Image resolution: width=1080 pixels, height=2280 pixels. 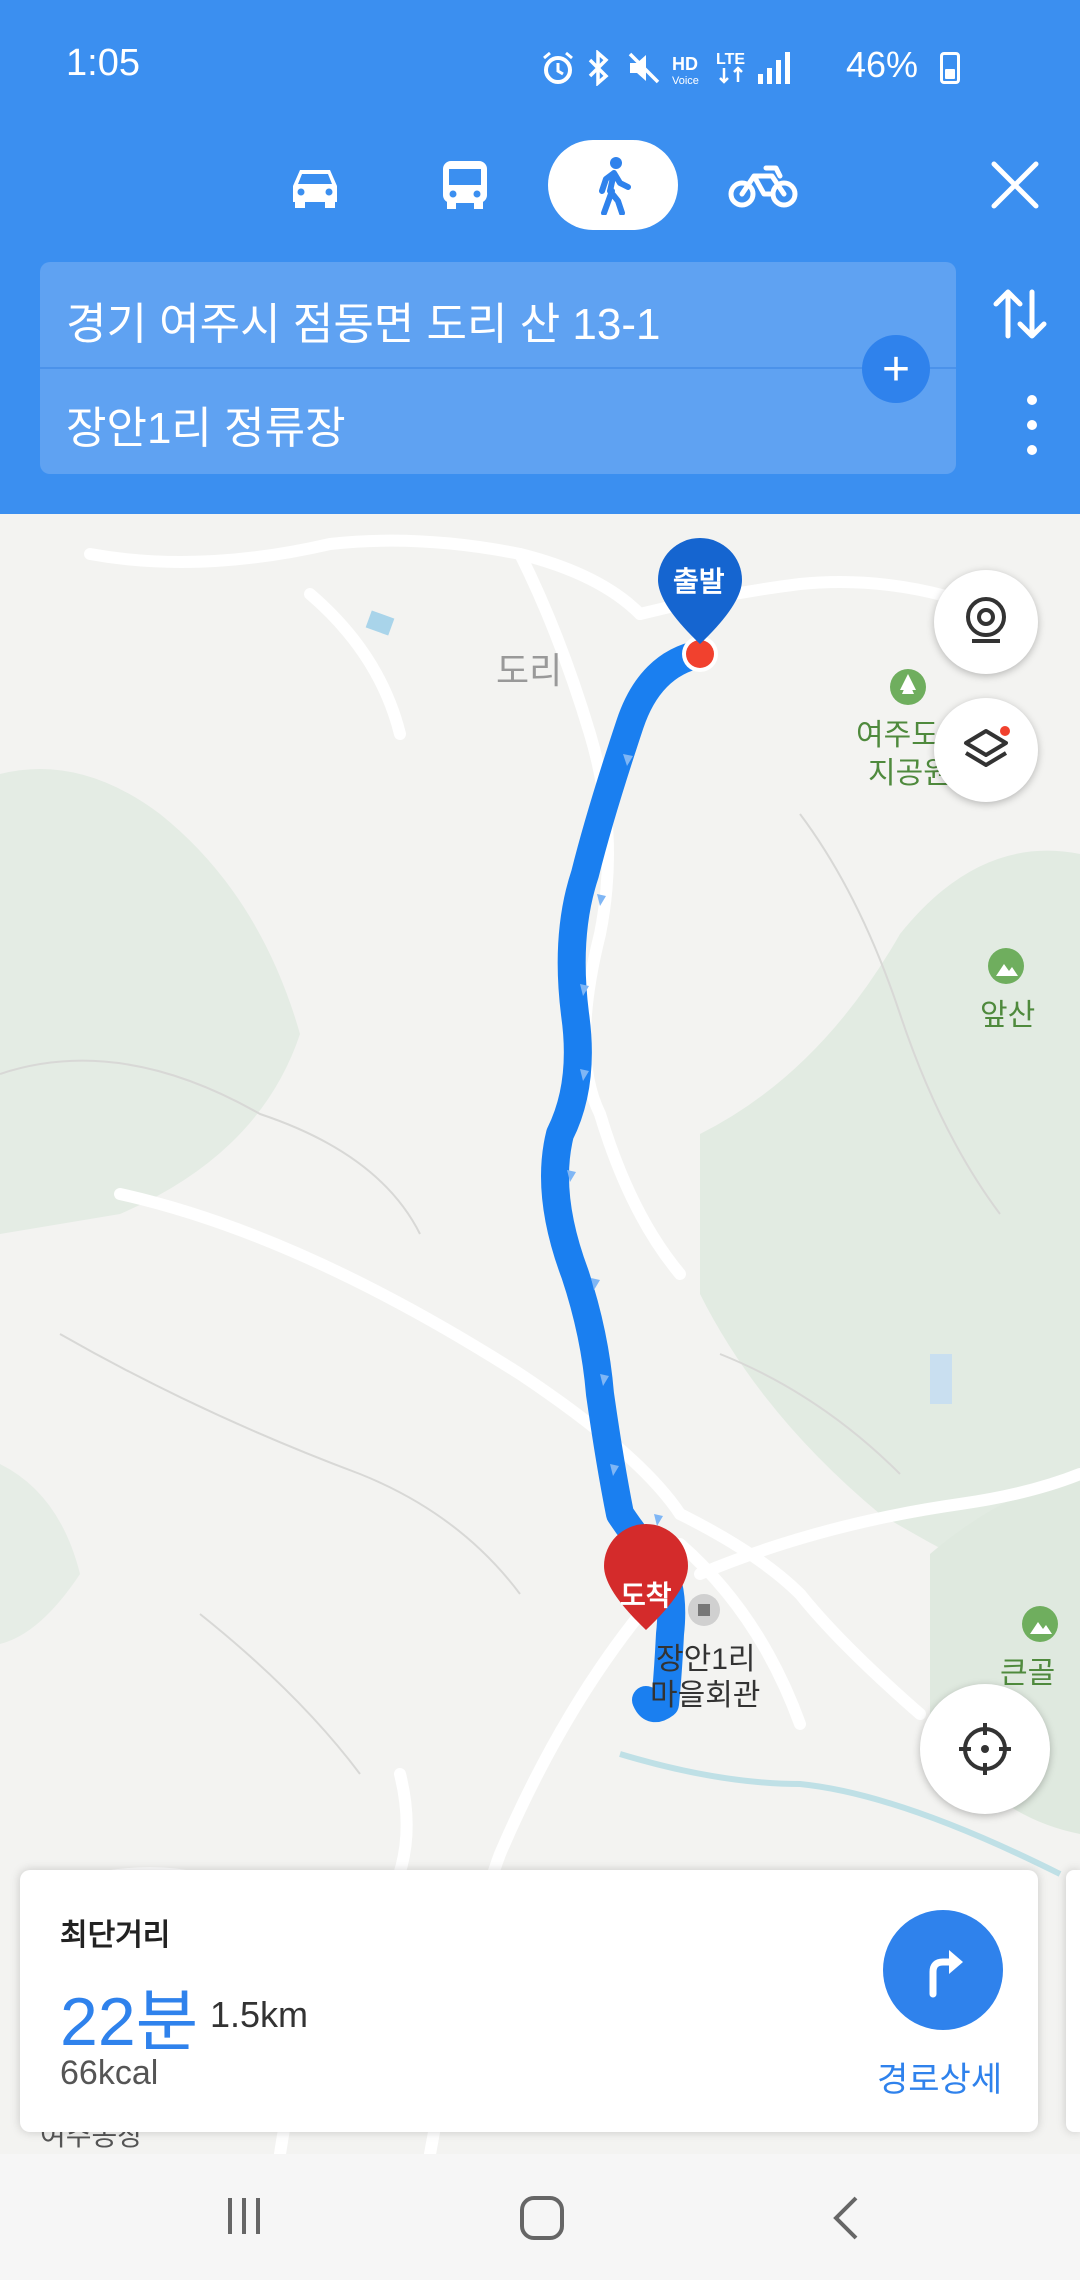 I want to click on layers-button, so click(x=986, y=750).